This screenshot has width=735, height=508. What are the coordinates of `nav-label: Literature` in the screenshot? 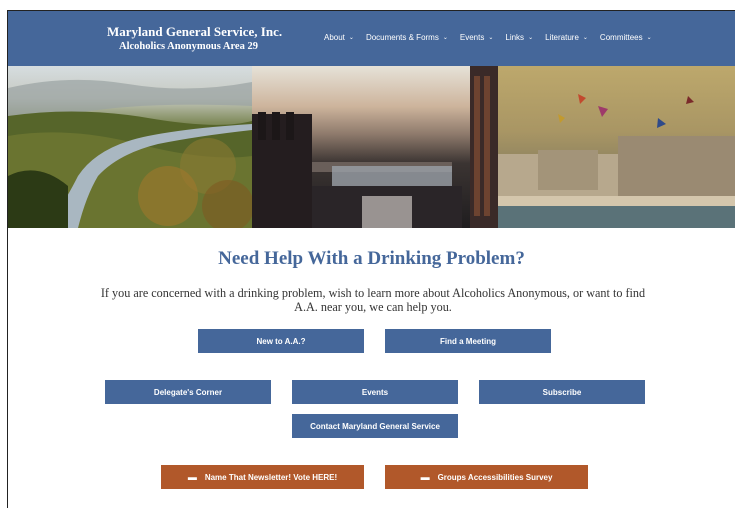 It's located at (562, 37).